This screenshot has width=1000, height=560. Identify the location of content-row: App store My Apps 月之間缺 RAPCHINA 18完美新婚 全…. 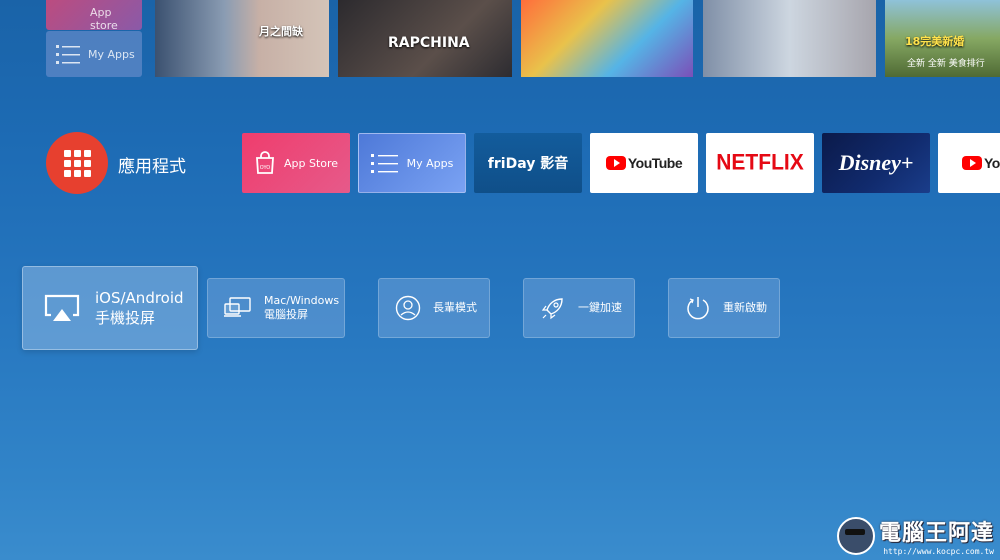
(500, 40).